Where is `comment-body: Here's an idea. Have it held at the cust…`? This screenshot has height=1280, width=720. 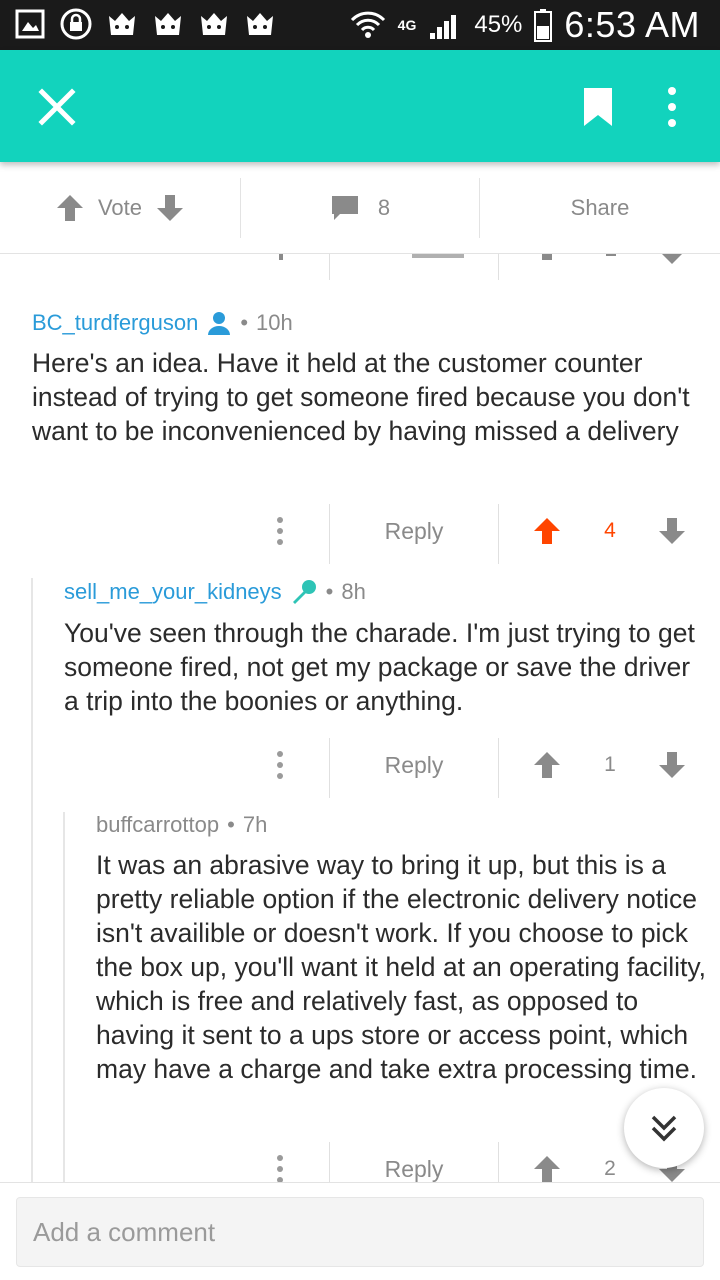
comment-body: Here's an idea. Have it held at the cust… is located at coordinates (361, 397).